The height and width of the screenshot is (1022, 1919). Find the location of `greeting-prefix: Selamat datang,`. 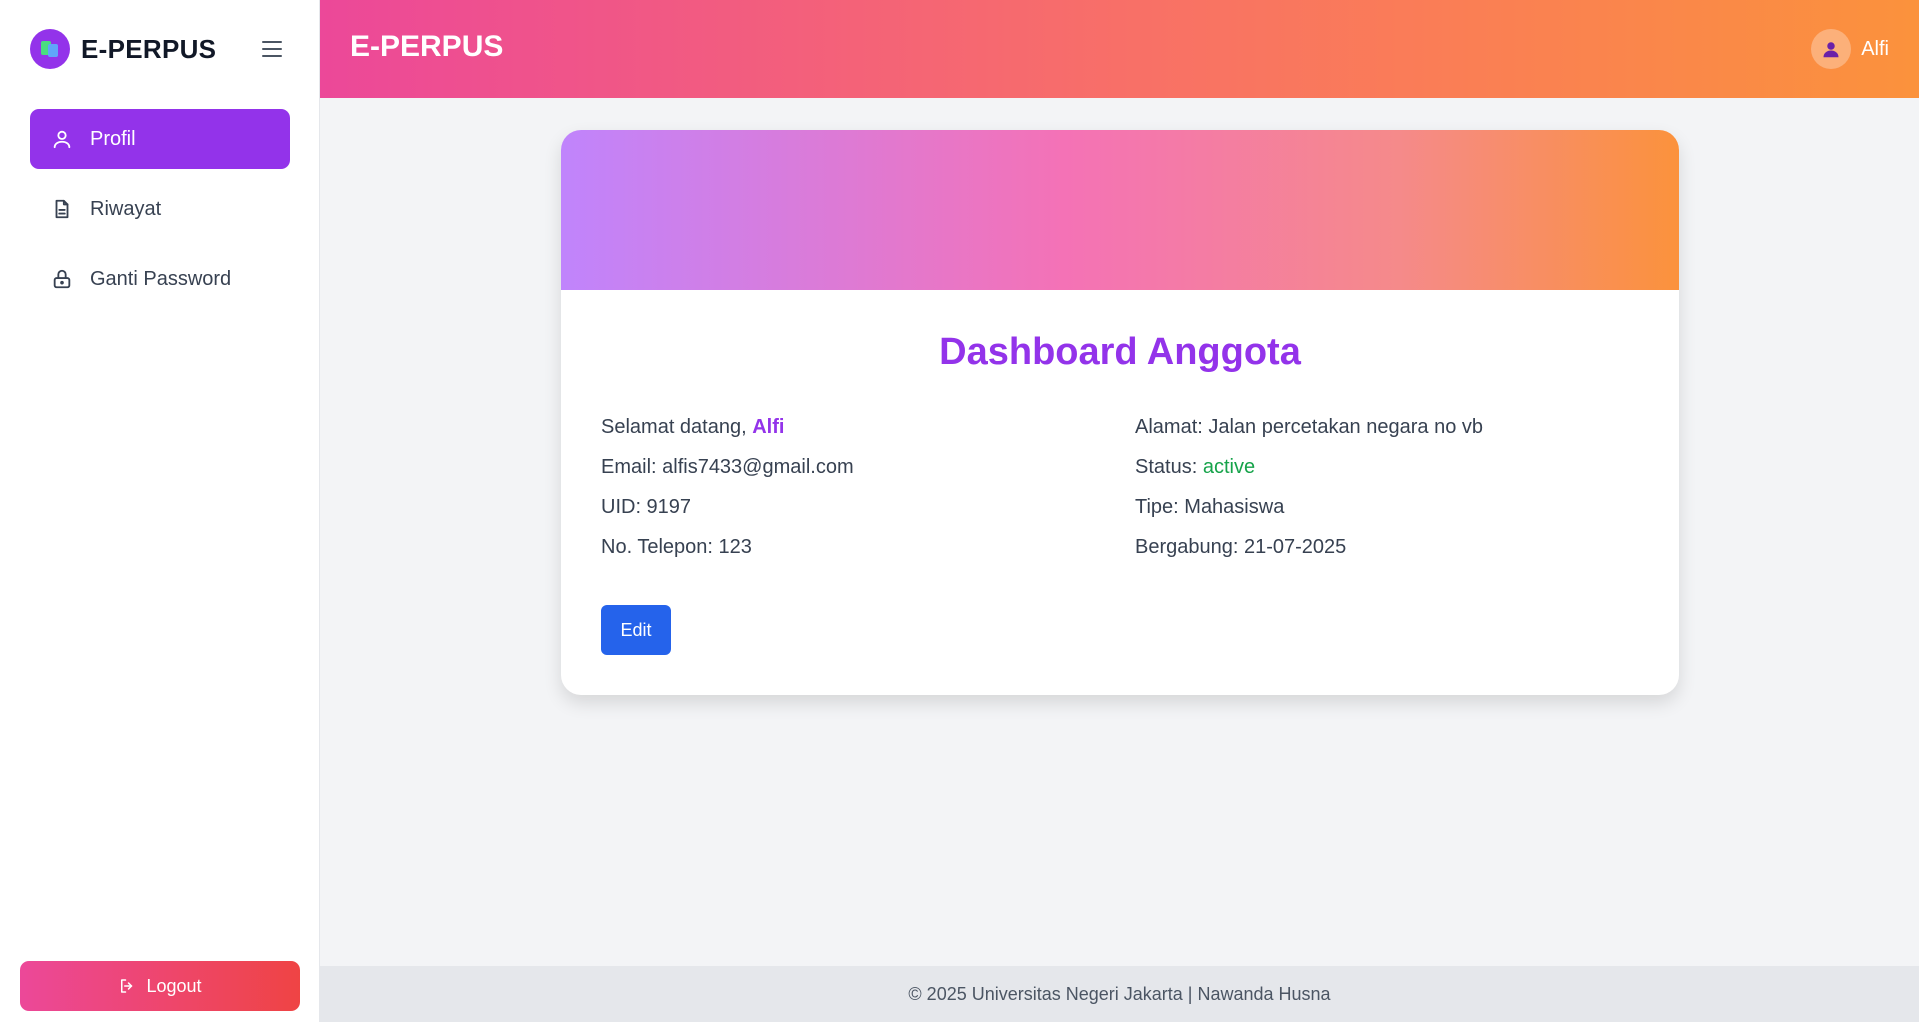

greeting-prefix: Selamat datang, is located at coordinates (674, 427).